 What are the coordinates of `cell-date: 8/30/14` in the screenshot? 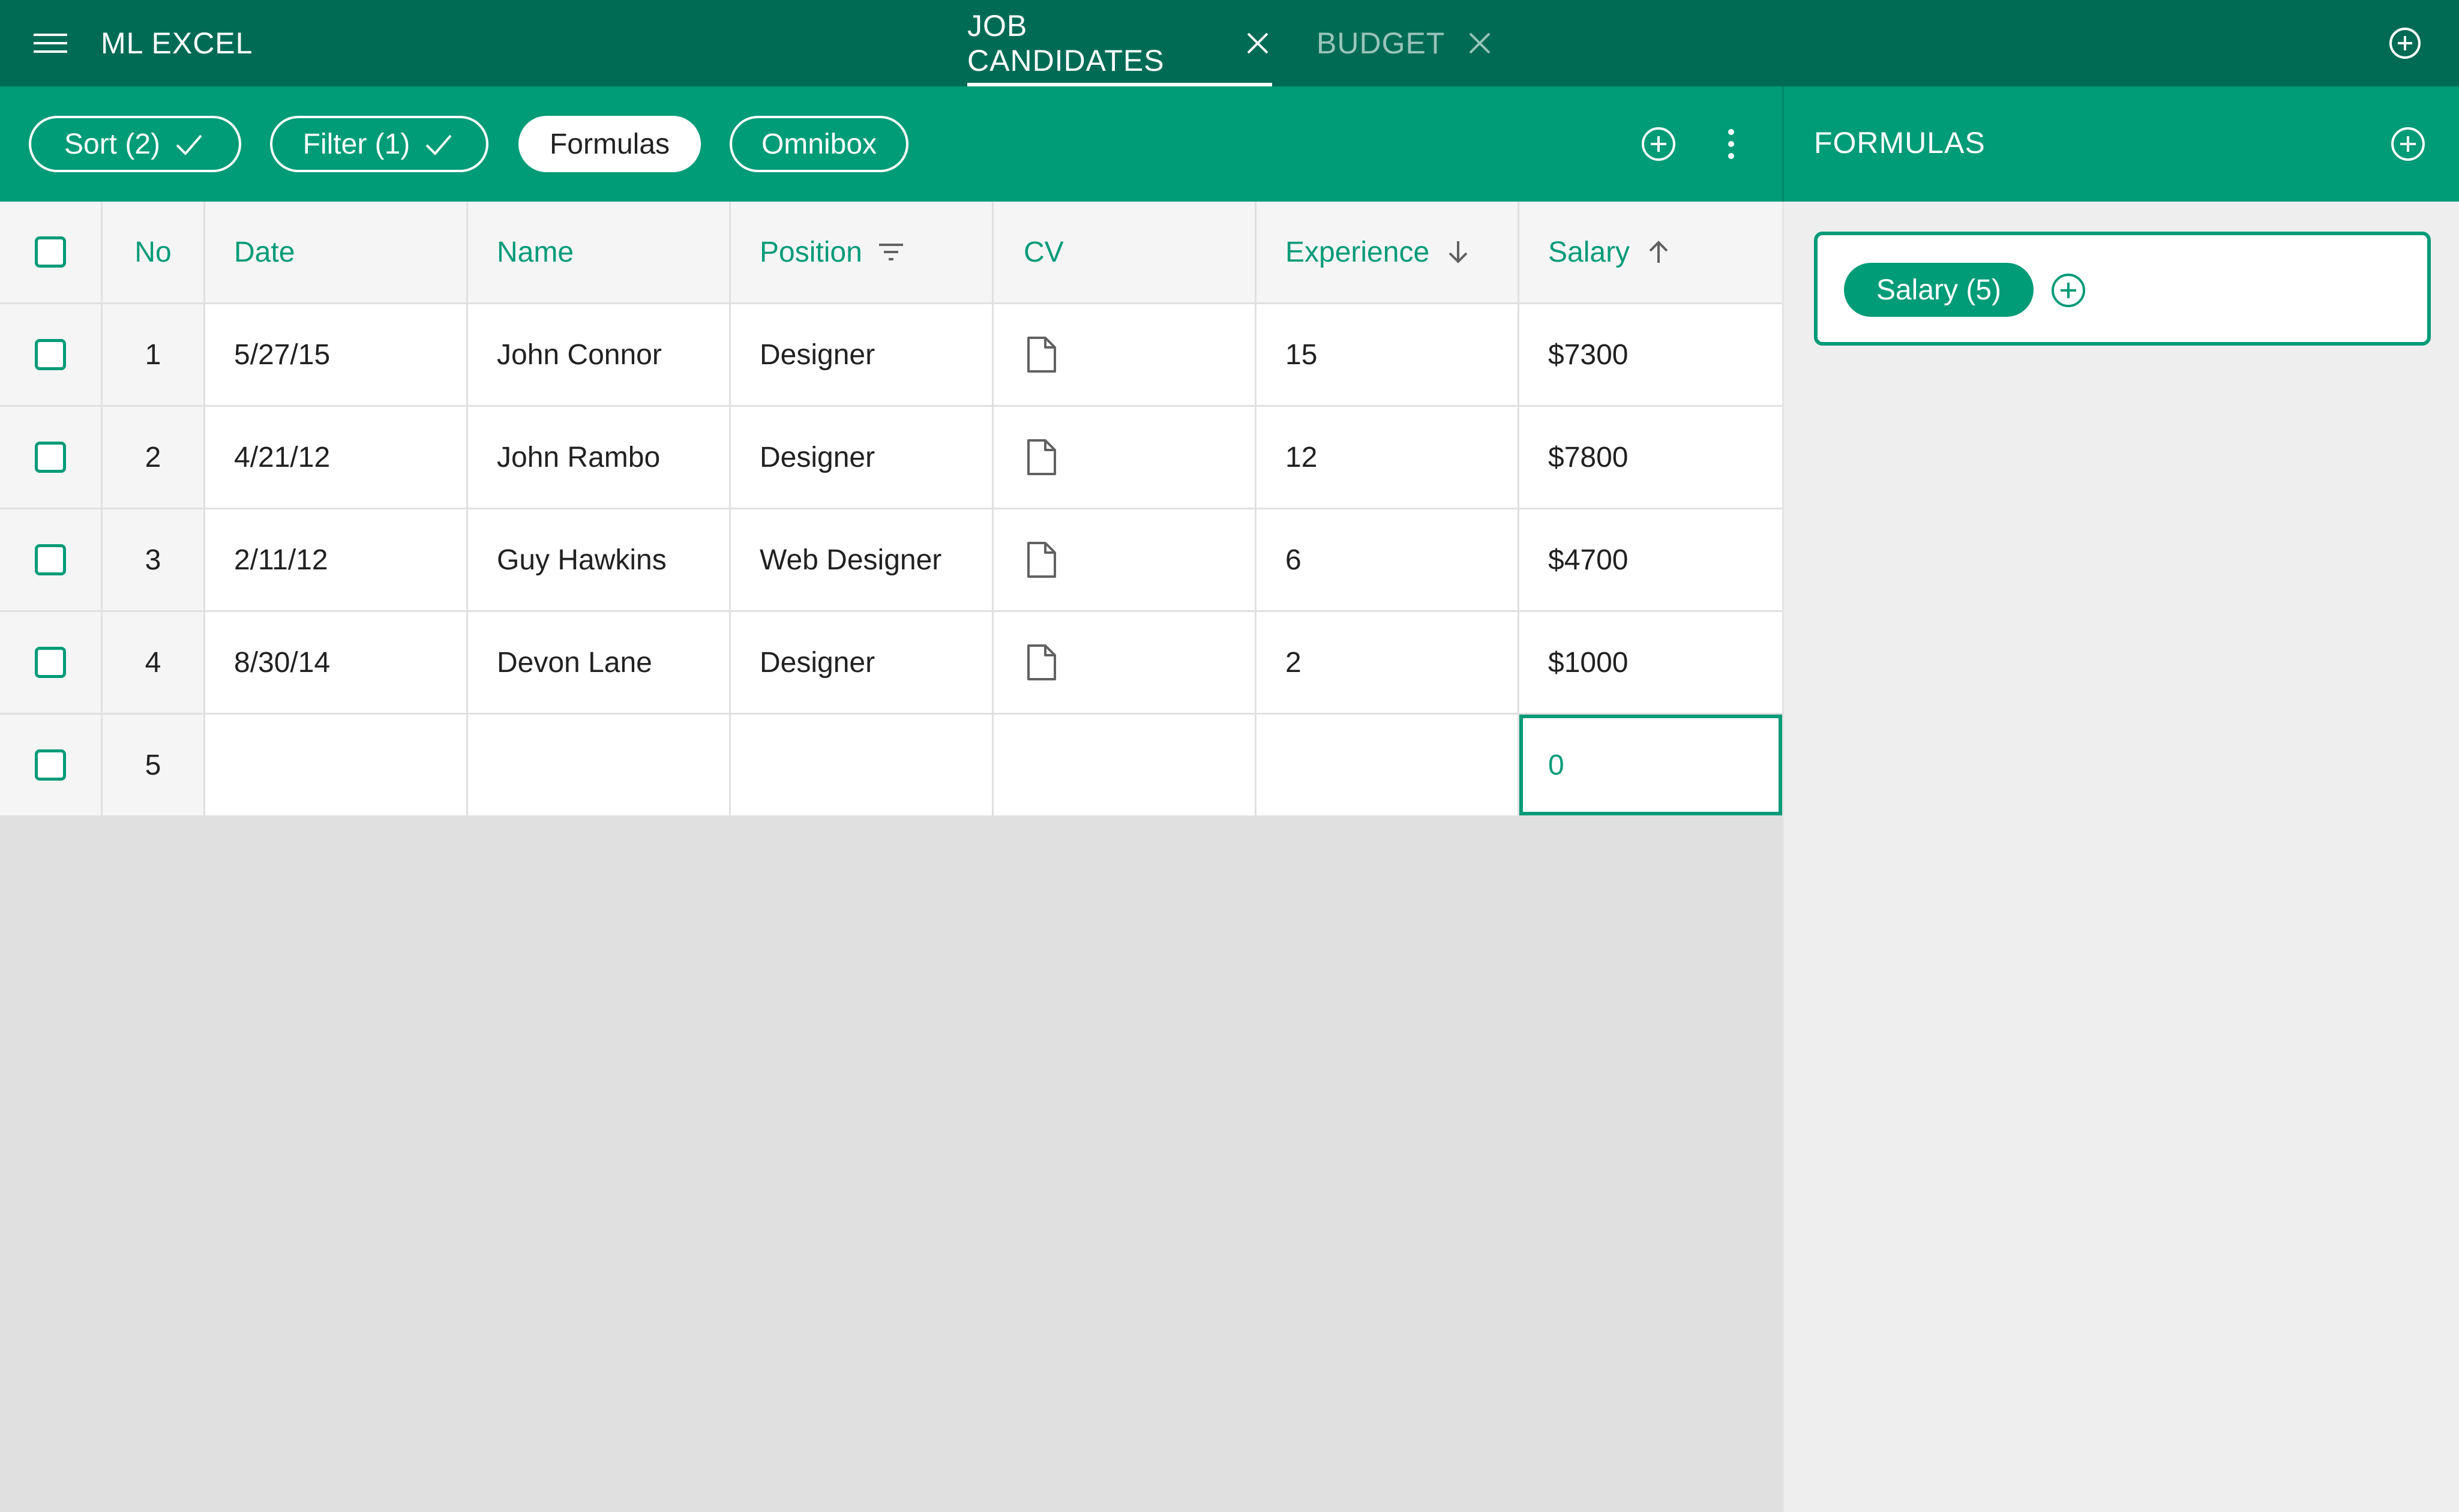 It's located at (336, 662).